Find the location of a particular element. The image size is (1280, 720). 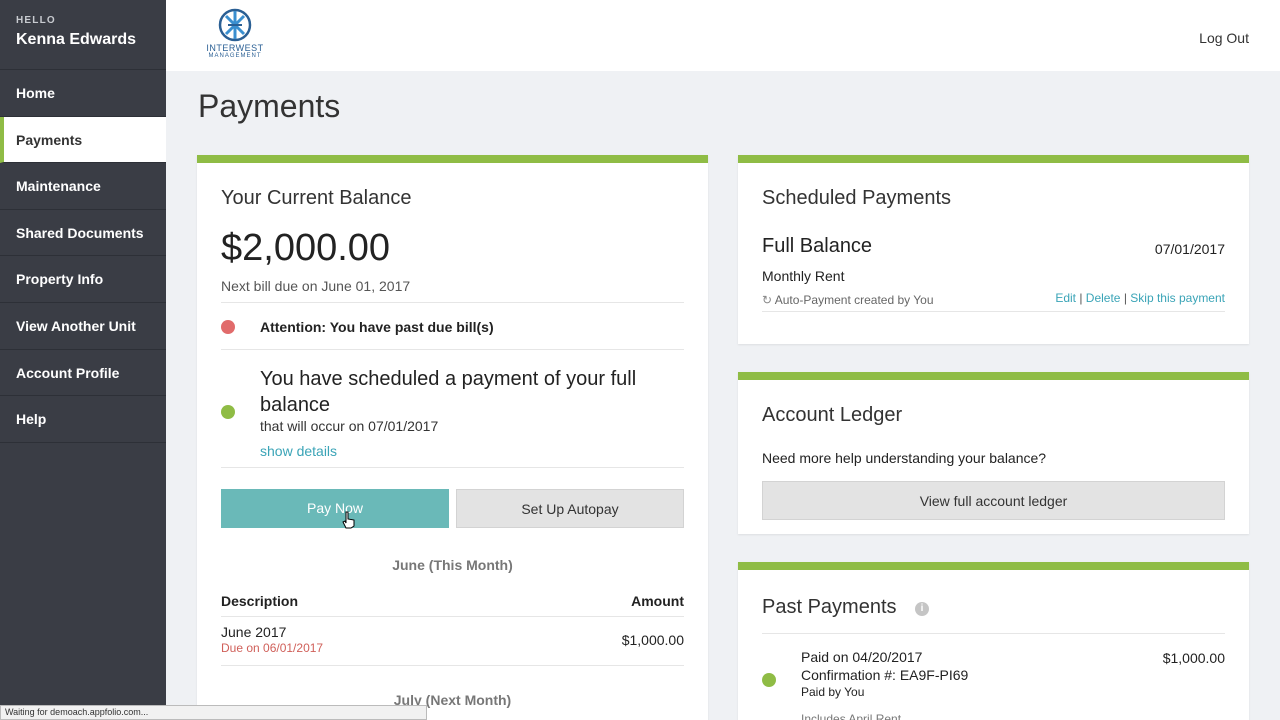

refresh-icon: ↻ is located at coordinates (767, 300).